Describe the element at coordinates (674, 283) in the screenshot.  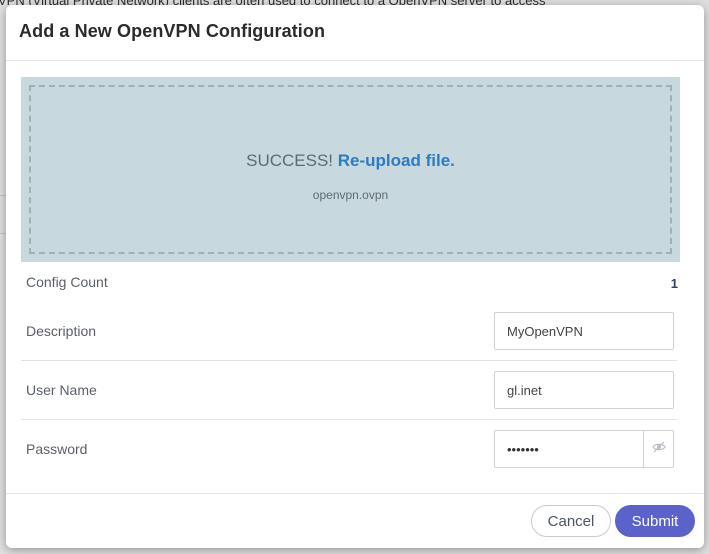
I see `config-count-value: 1` at that location.